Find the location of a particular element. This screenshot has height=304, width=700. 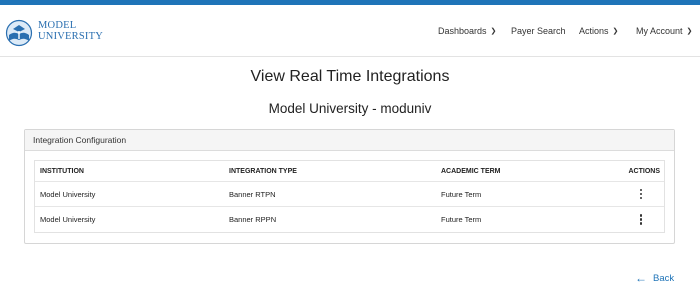

column-header-integration-type: INTEGRATION TYPE is located at coordinates (263, 171).